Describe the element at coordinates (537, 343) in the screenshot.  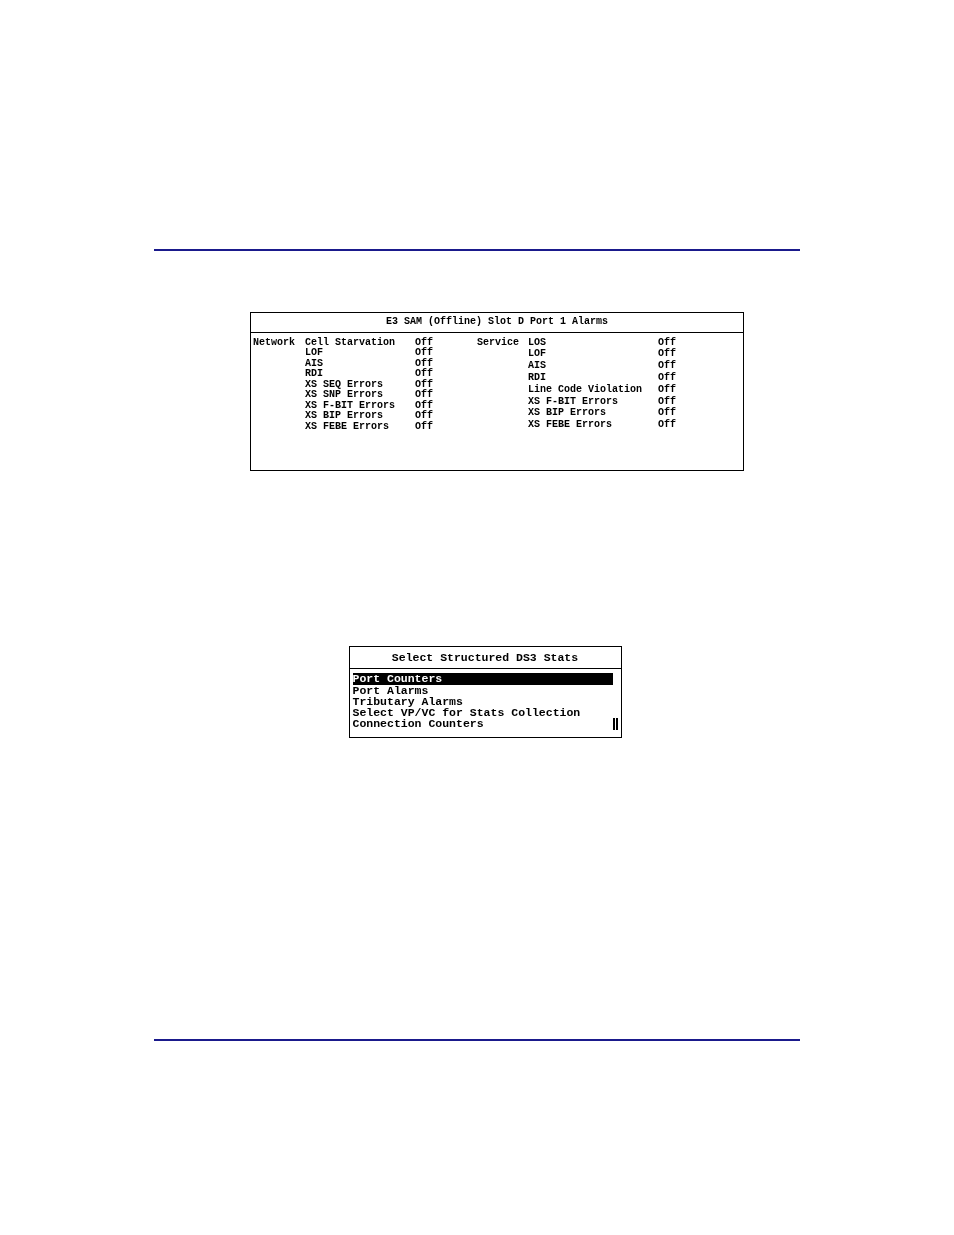
I see `alarm-name: LOS` at that location.